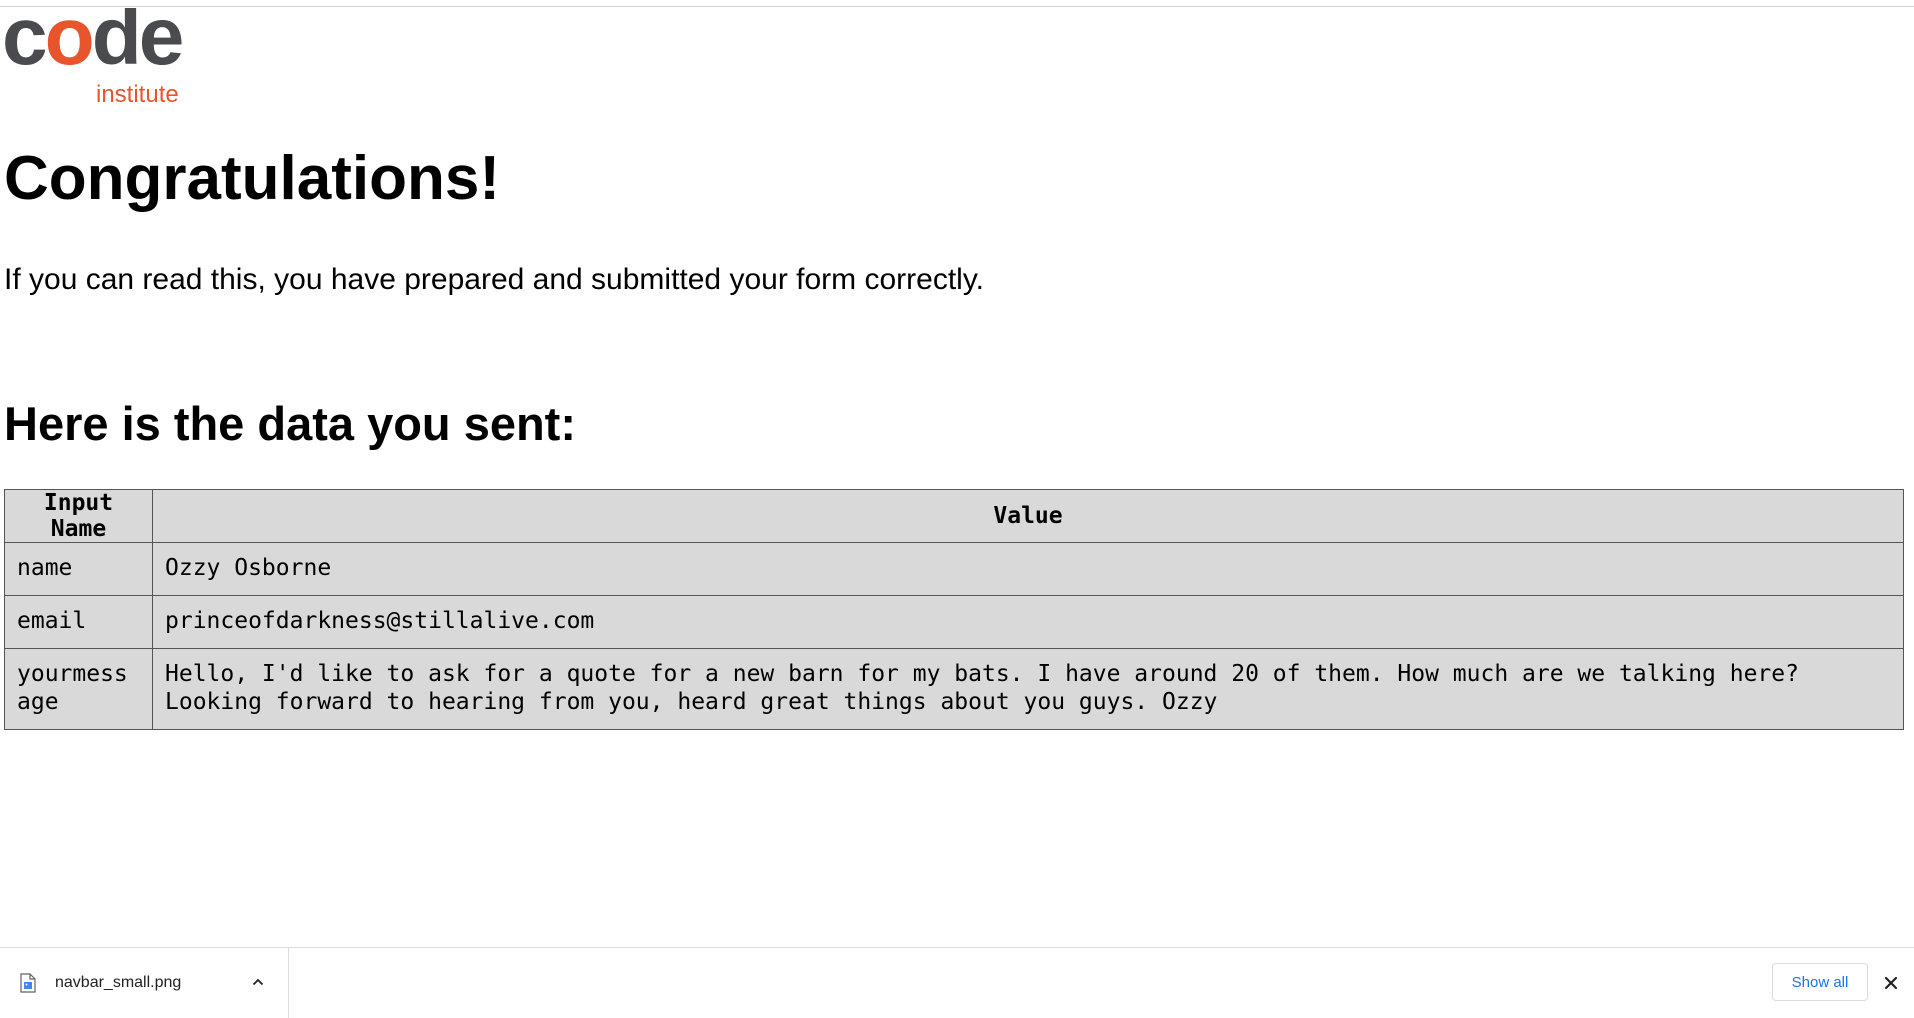 This screenshot has height=1018, width=1914. What do you see at coordinates (1891, 983) in the screenshot?
I see `close-icon` at bounding box center [1891, 983].